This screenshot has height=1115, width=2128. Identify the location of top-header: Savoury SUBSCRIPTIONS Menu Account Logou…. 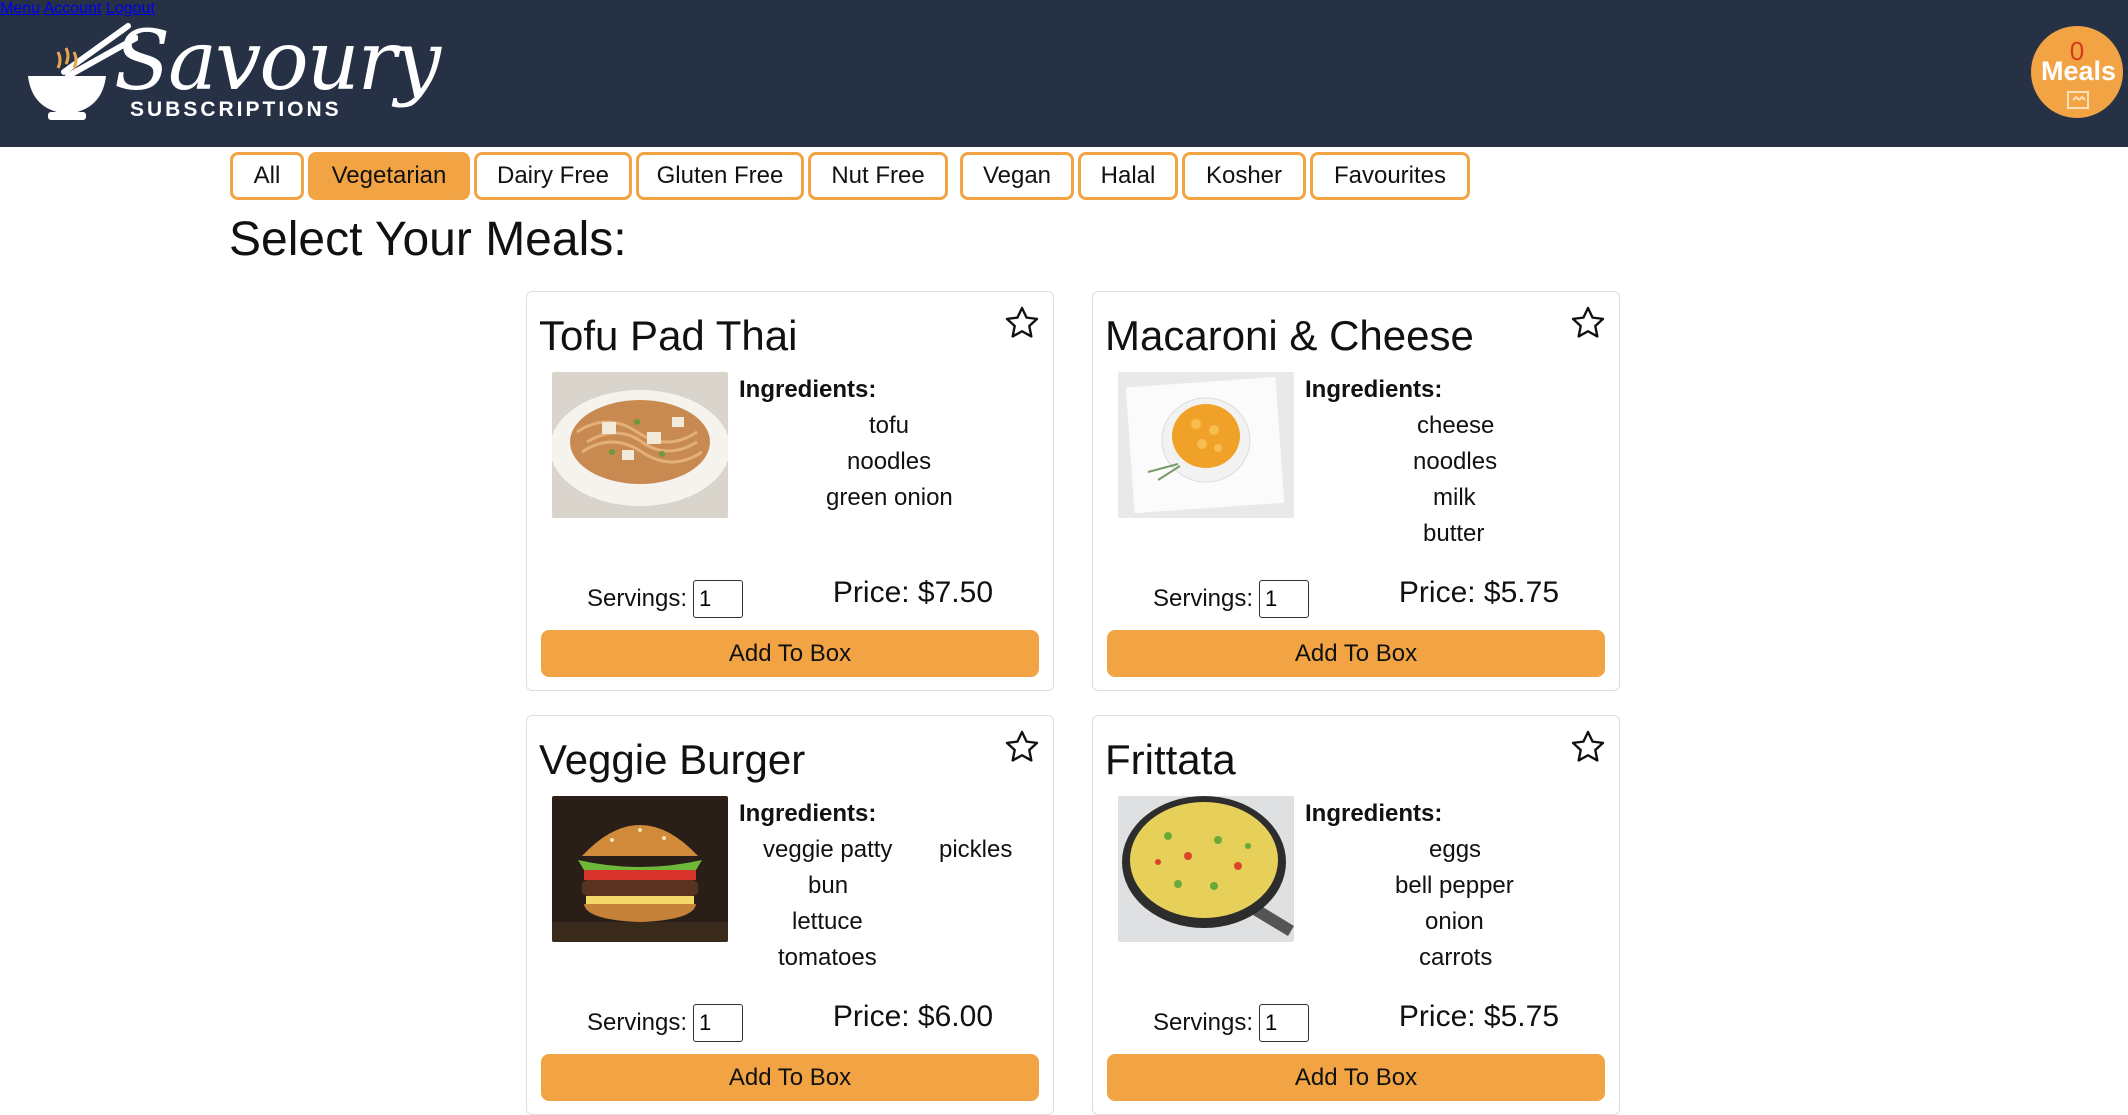
(1064, 73).